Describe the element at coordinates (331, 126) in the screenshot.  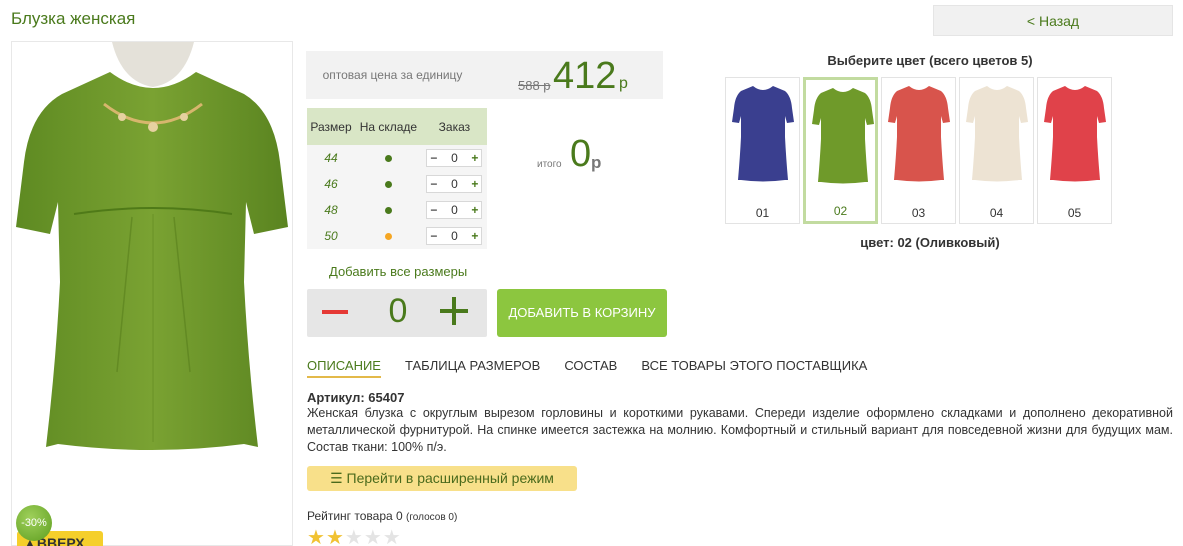
I see `size-header: Размер` at that location.